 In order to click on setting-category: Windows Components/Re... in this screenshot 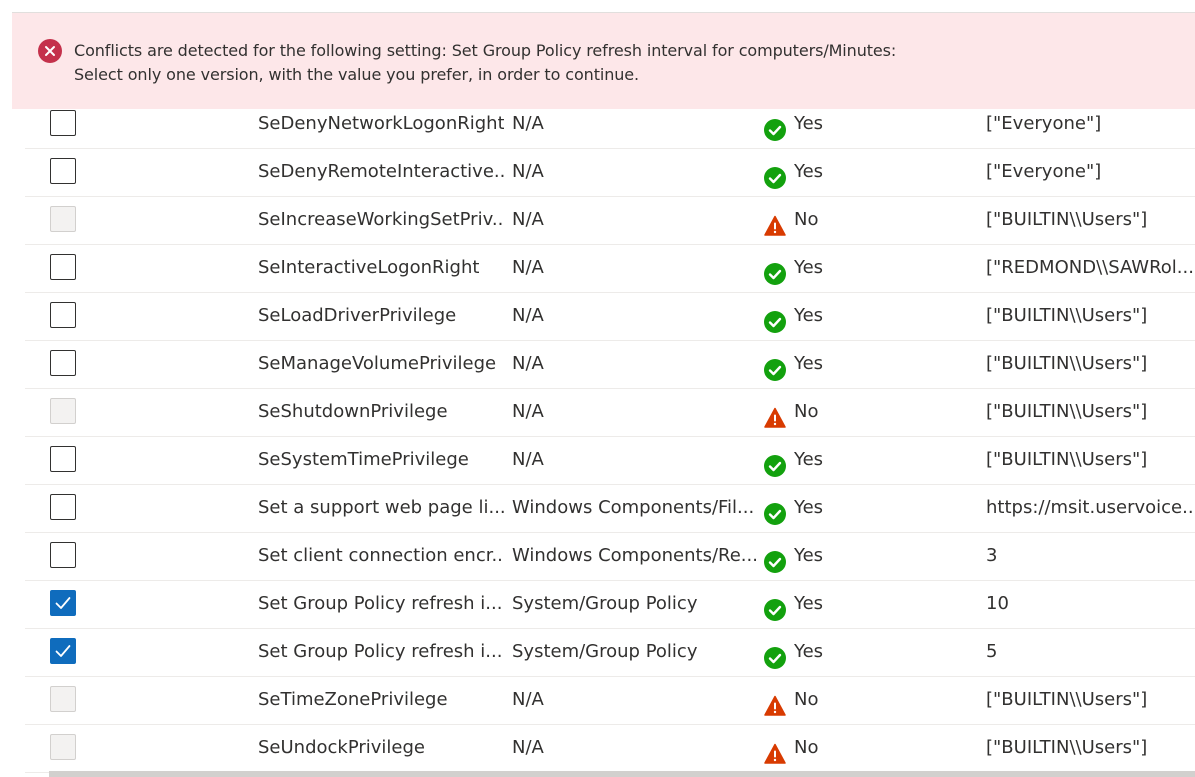, I will do `click(634, 555)`.